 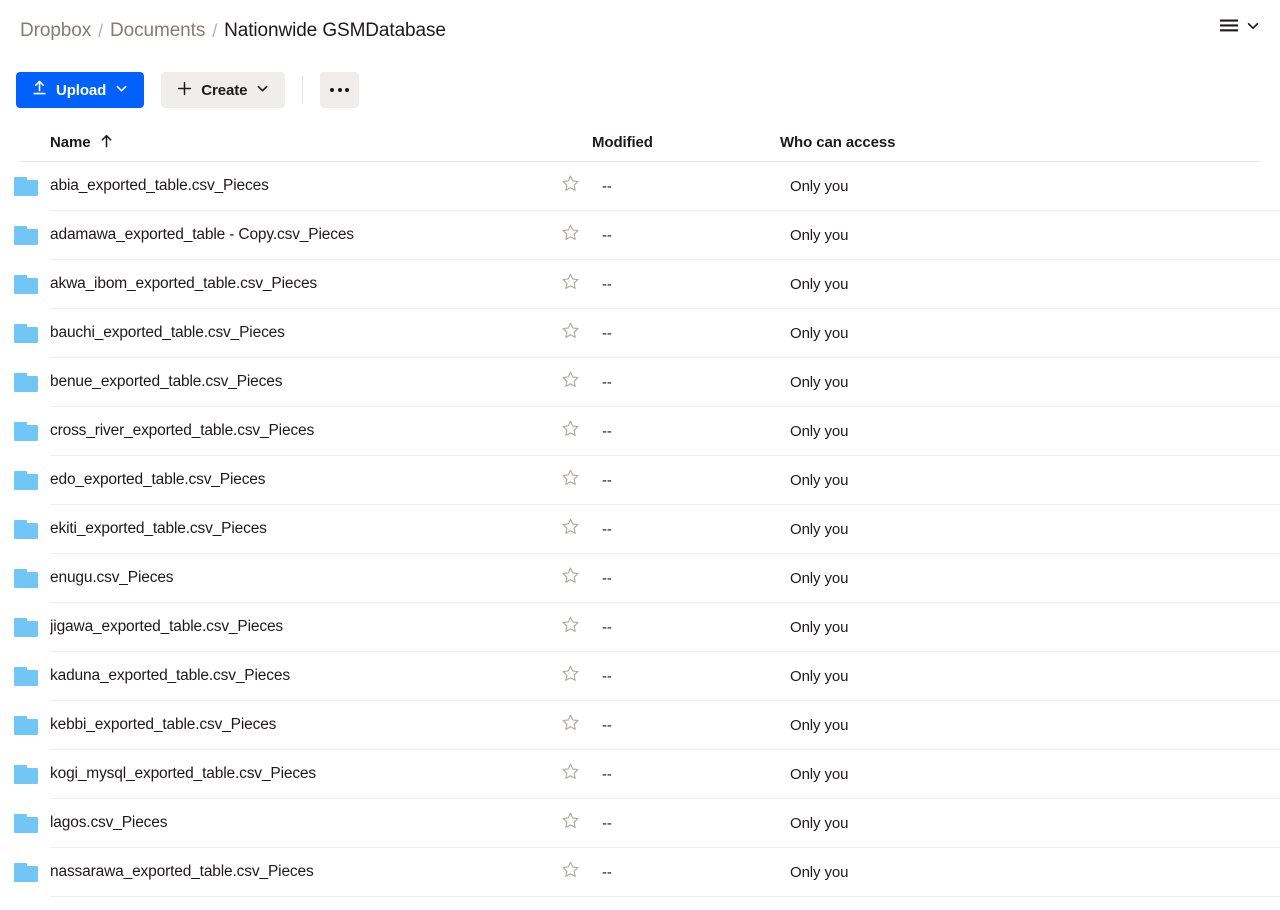 What do you see at coordinates (295, 872) in the screenshot?
I see `file-name: nassarawa_exported_table.csv_Pieces` at bounding box center [295, 872].